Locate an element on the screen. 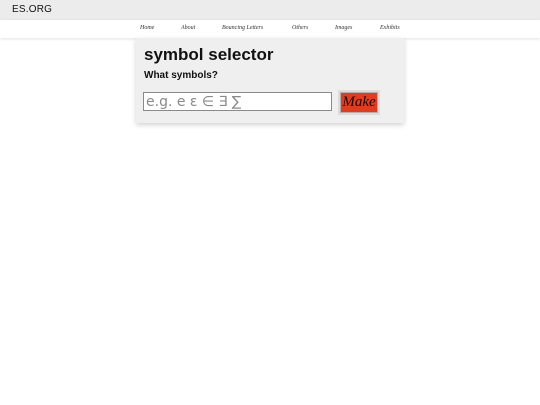 Image resolution: width=540 pixels, height=405 pixels. top-bar: ES.ORG is located at coordinates (270, 10).